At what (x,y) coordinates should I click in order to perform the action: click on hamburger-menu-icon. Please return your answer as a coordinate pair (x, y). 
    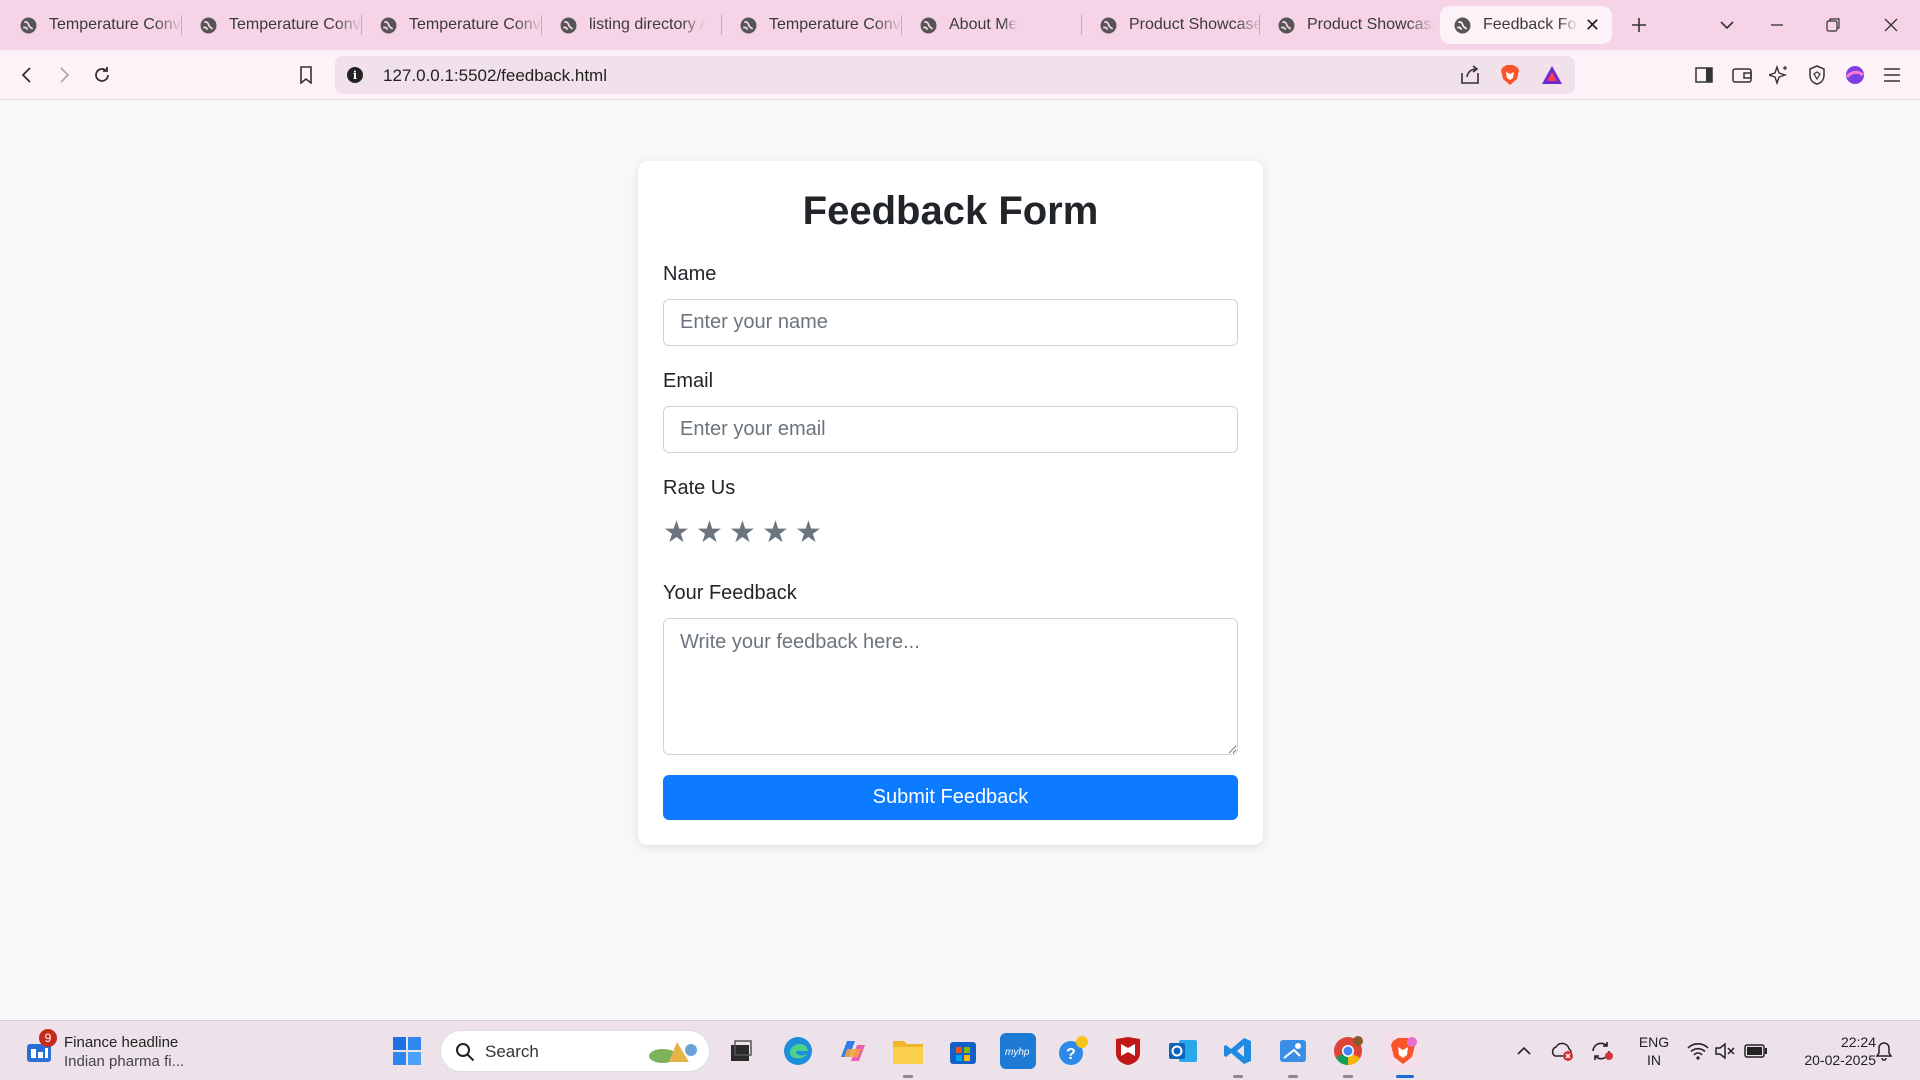
    Looking at the image, I should click on (1892, 75).